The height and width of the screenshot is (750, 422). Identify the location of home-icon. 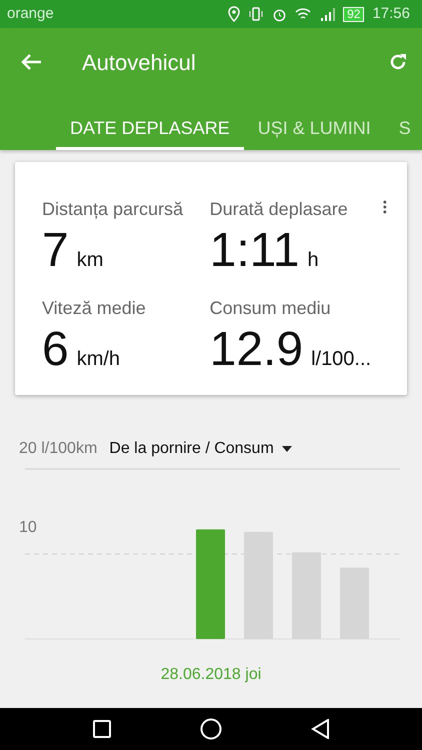
(211, 729).